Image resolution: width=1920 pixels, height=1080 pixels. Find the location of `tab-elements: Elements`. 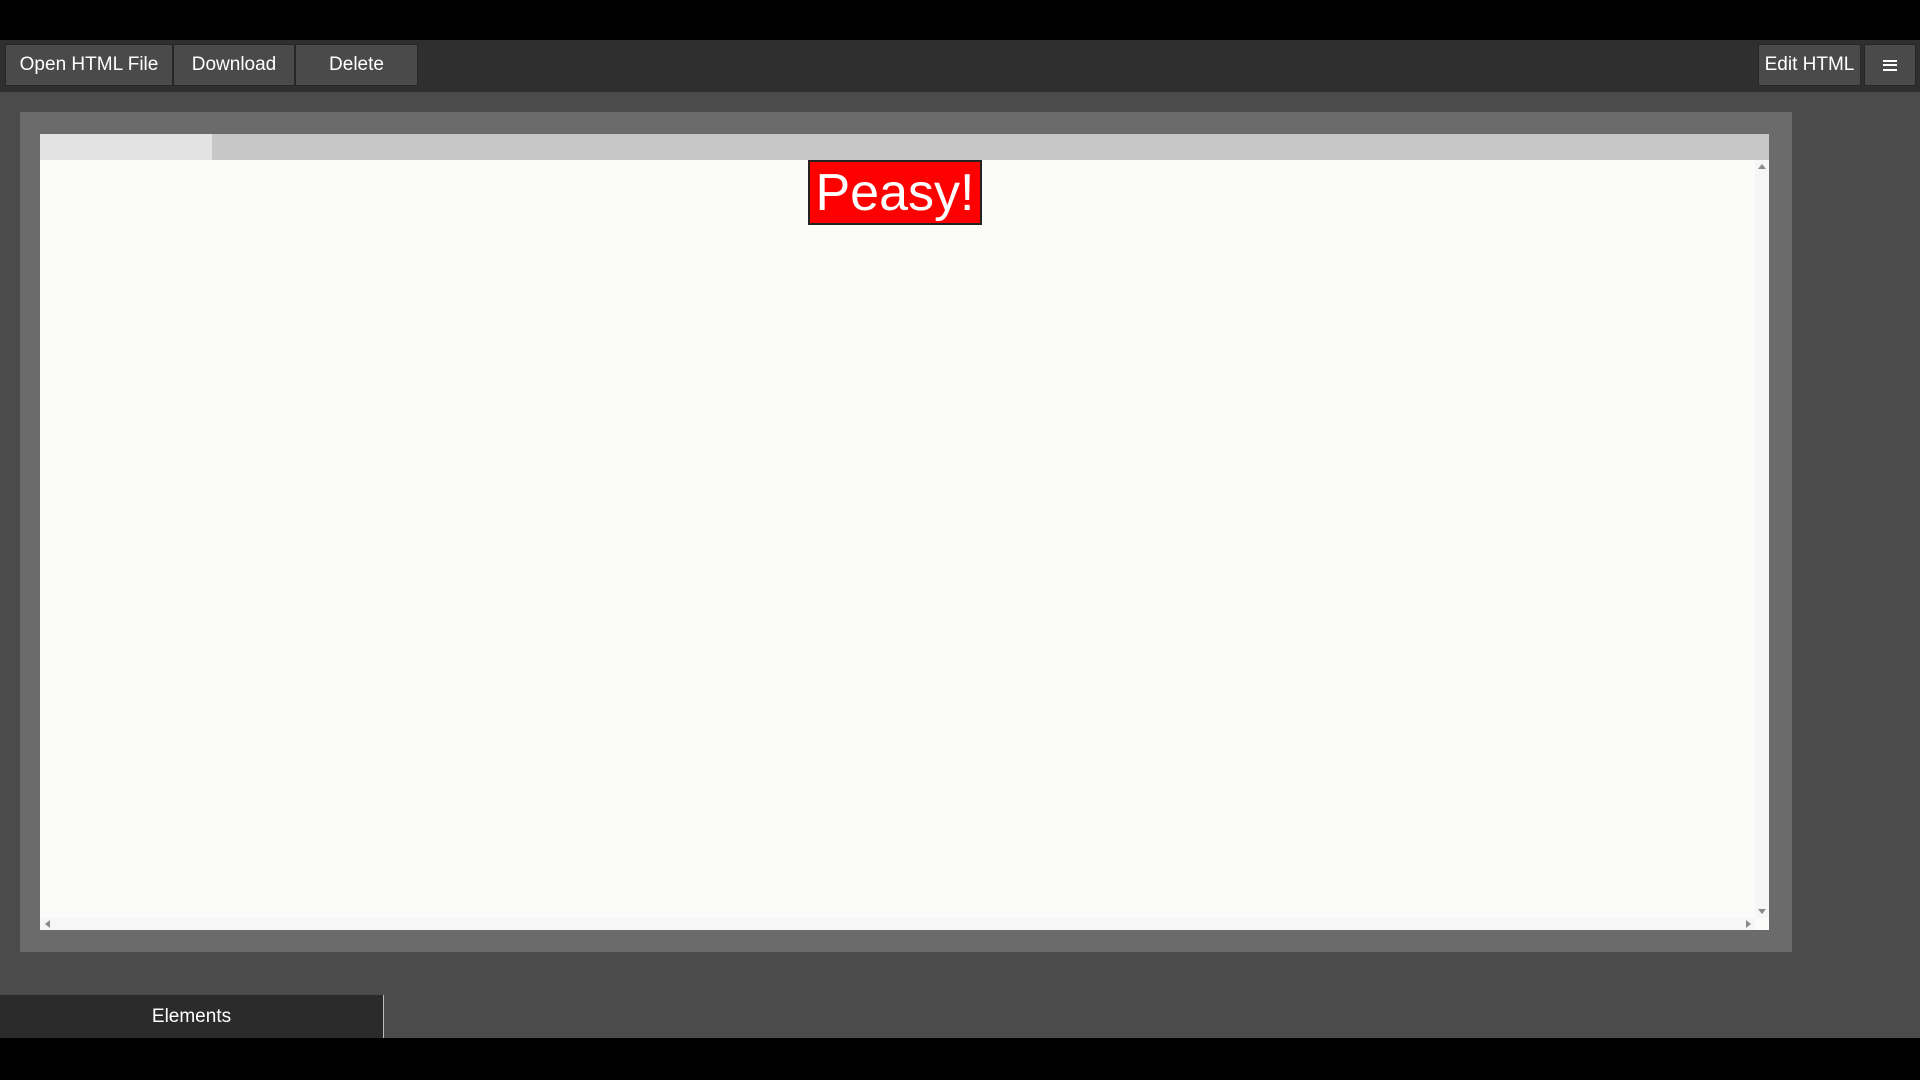

tab-elements: Elements is located at coordinates (192, 1016).